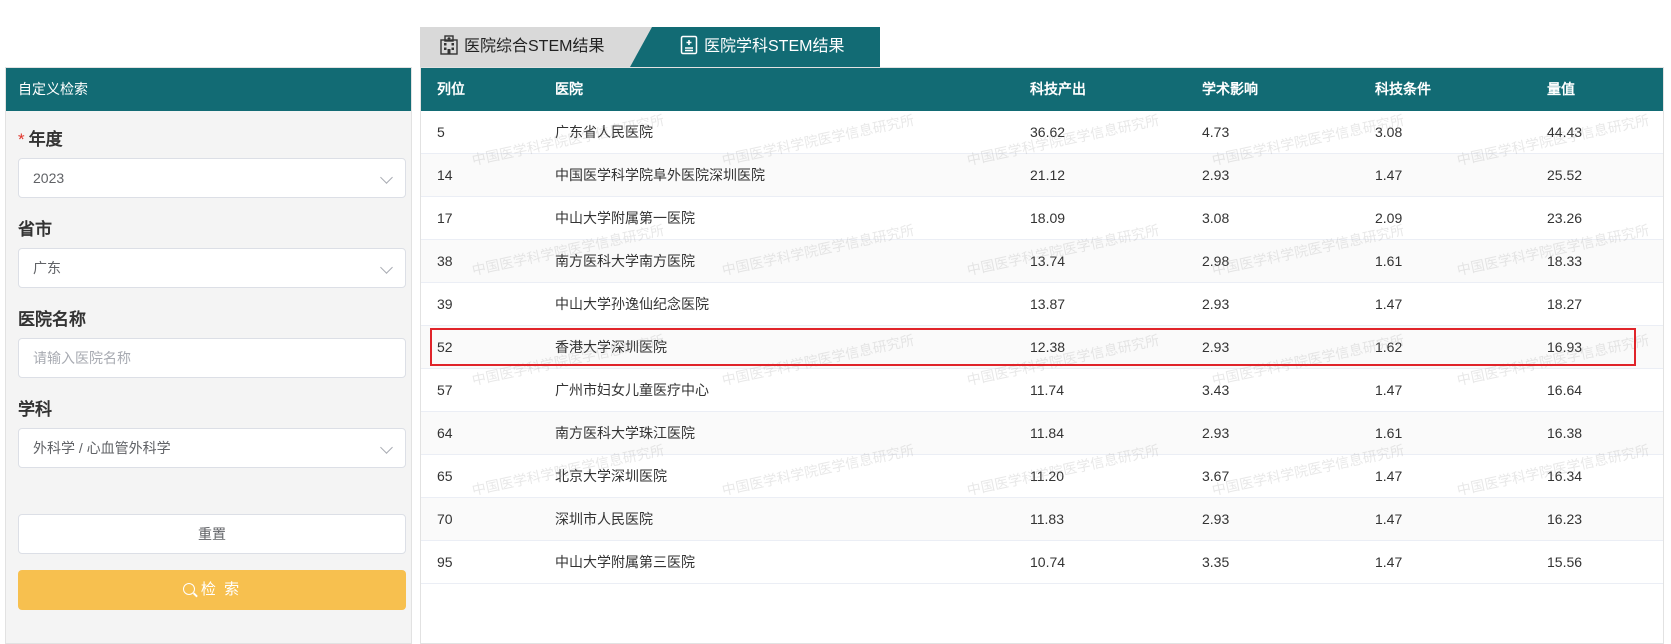 This screenshot has height=644, width=1671. I want to click on subject-value: 外科学 / 心血管外科学, so click(102, 448).